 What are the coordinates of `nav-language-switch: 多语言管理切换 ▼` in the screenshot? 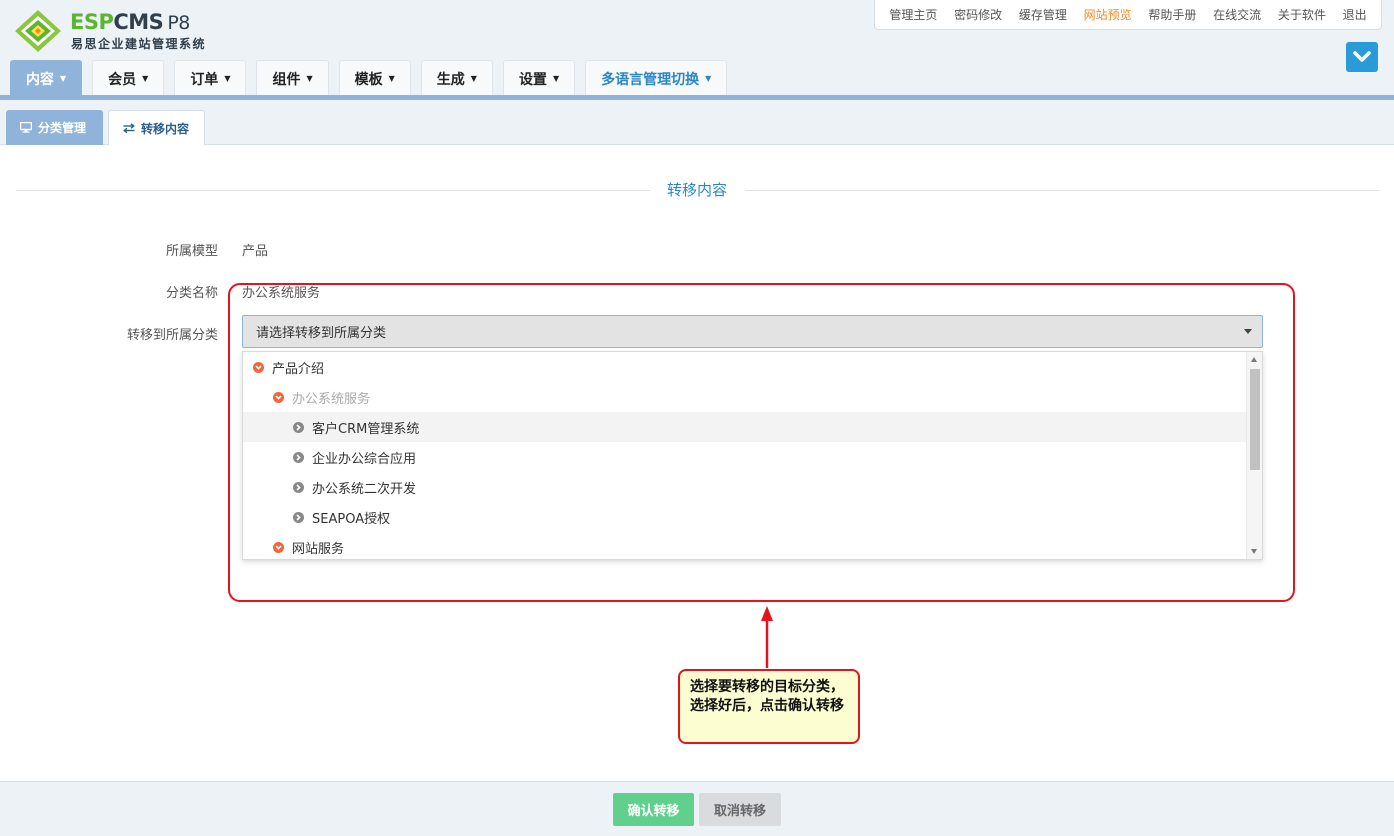 It's located at (656, 78).